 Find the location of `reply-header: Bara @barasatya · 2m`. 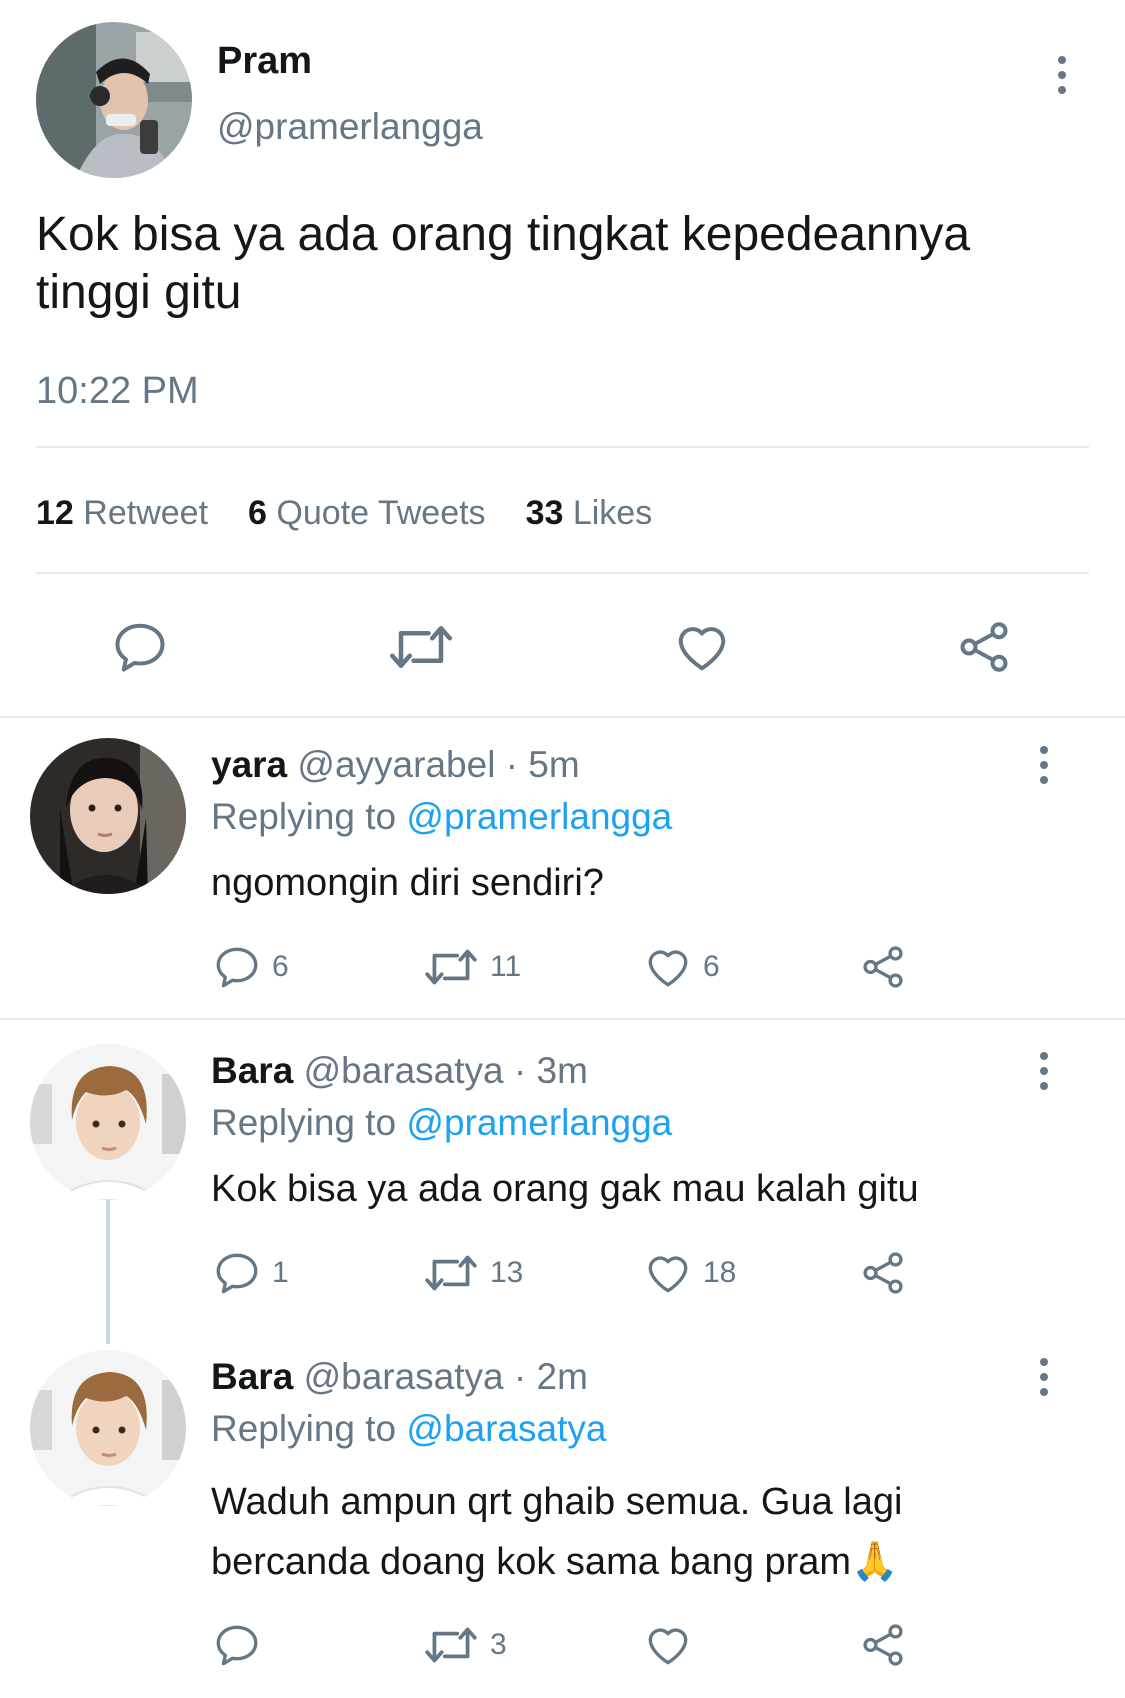

reply-header: Bara @barasatya · 2m is located at coordinates (399, 1377).